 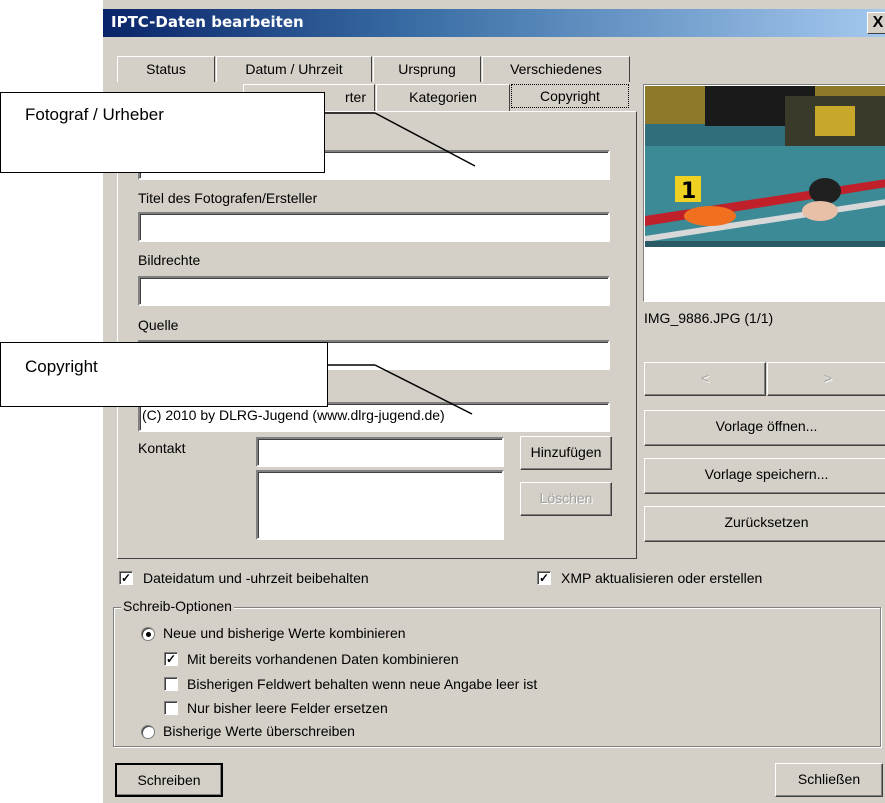 What do you see at coordinates (166, 69) in the screenshot?
I see `tab-status: Status` at bounding box center [166, 69].